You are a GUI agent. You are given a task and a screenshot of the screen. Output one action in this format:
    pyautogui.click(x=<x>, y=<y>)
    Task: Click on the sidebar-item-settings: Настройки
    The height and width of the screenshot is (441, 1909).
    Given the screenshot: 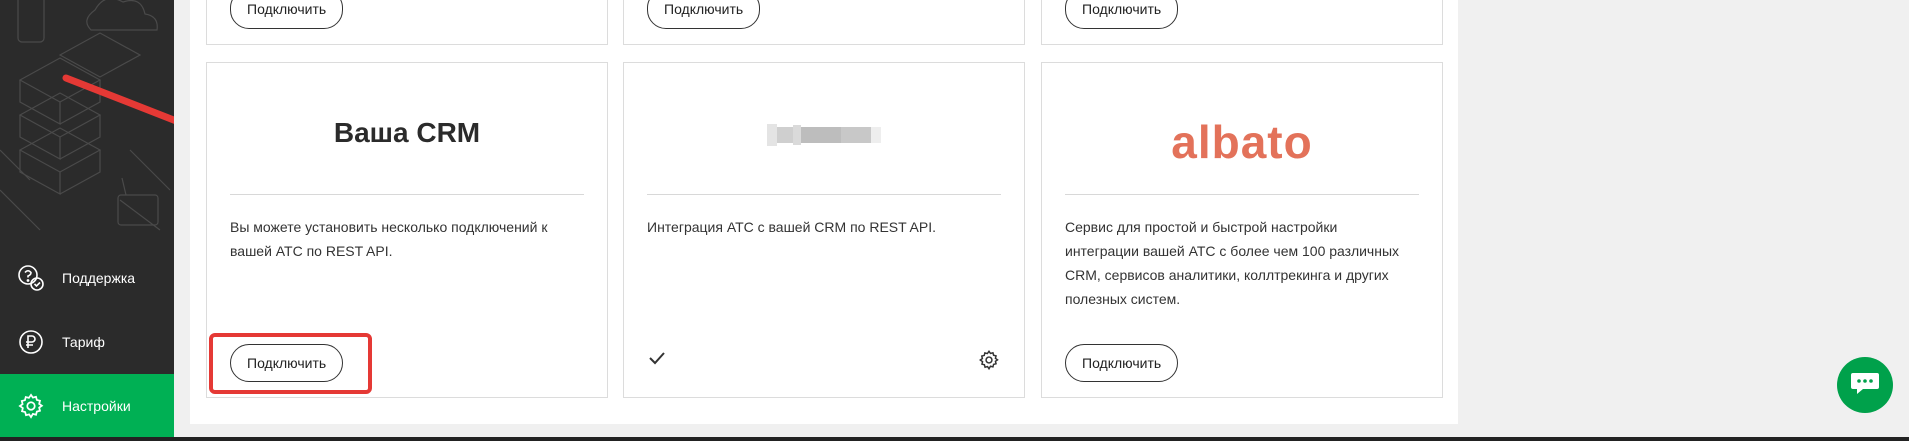 What is the action you would take?
    pyautogui.click(x=87, y=406)
    